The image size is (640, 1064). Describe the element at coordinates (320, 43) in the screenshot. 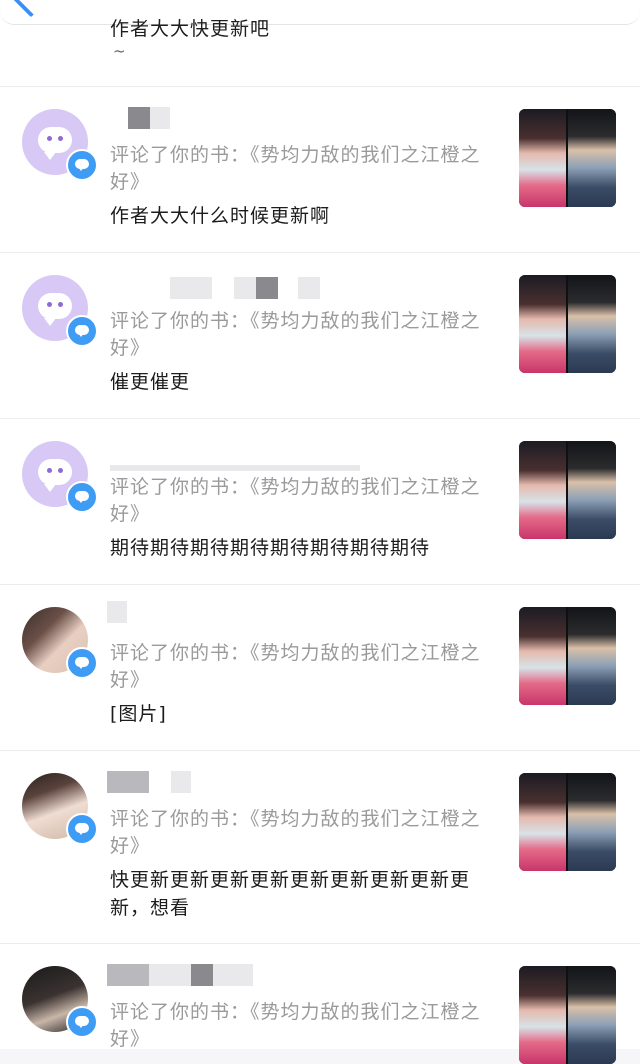

I see `top-partial-notification: 作者大大快更新吧 ~` at that location.